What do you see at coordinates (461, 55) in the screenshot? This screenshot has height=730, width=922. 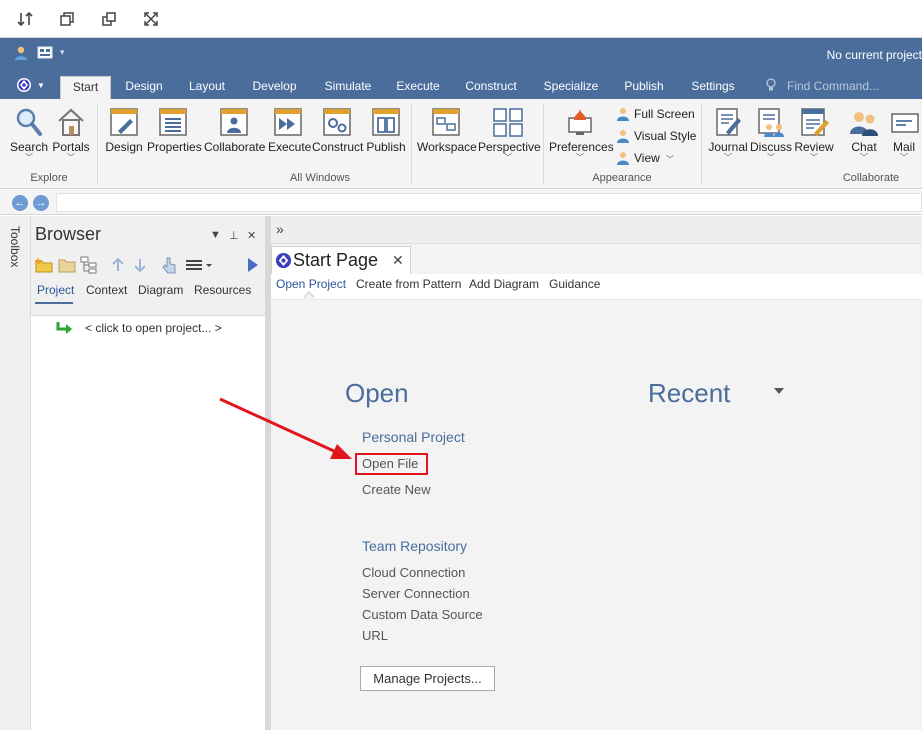 I see `title-bar: ▾ No current project` at bounding box center [461, 55].